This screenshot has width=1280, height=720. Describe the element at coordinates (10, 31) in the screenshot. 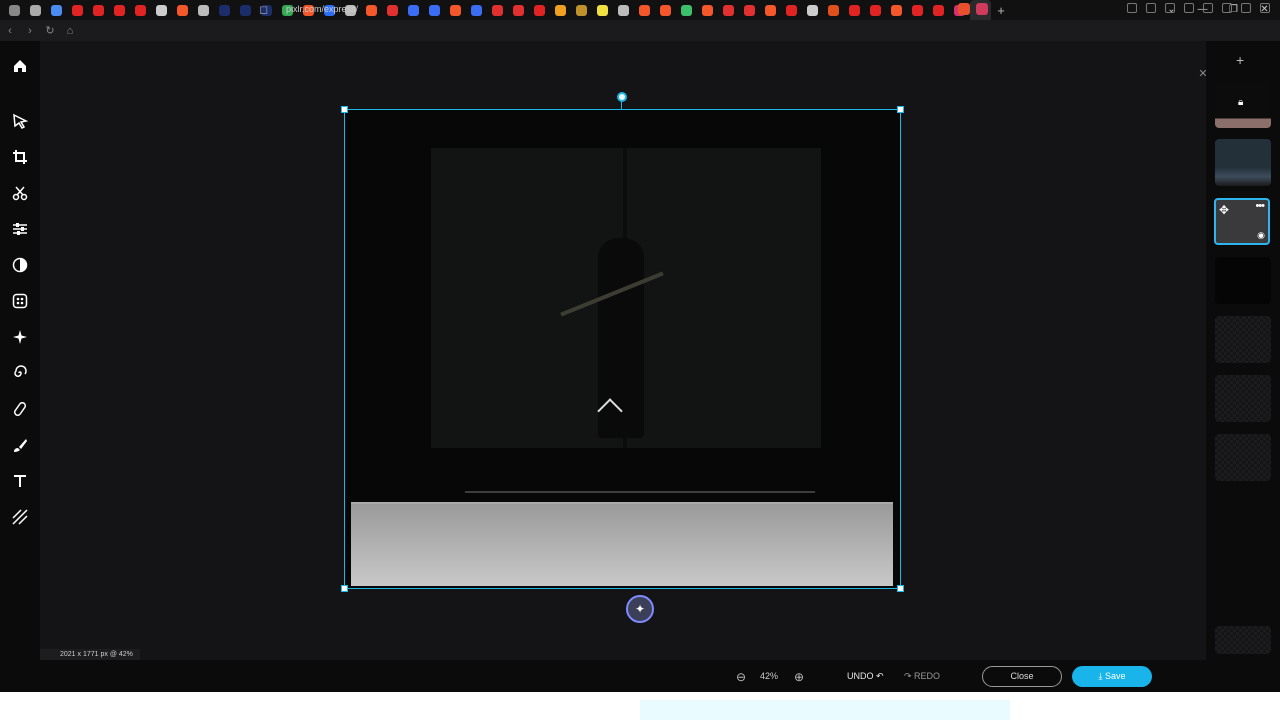

I see `back-icon: ‹` at that location.